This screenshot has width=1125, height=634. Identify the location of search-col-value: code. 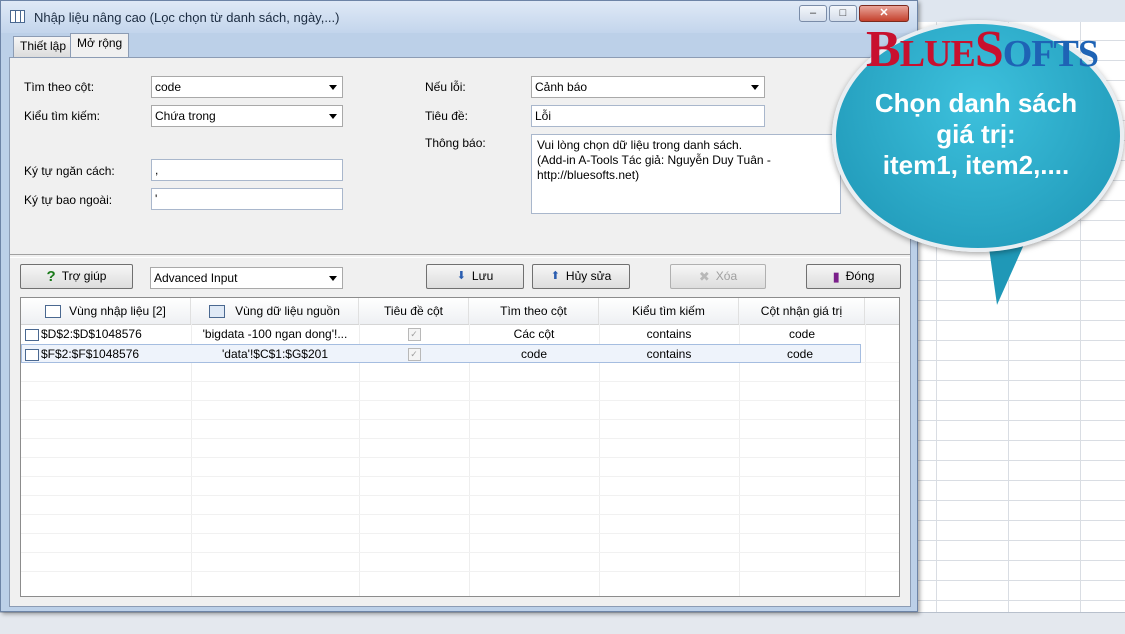
(168, 87).